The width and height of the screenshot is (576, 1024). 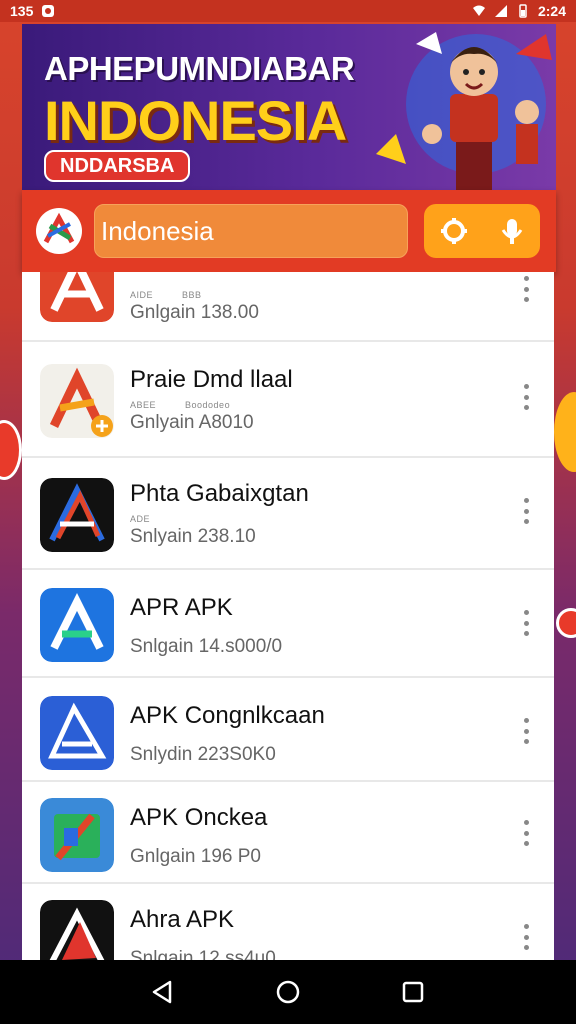 I want to click on app-size: Snlgain 14.s000/0, so click(x=206, y=646).